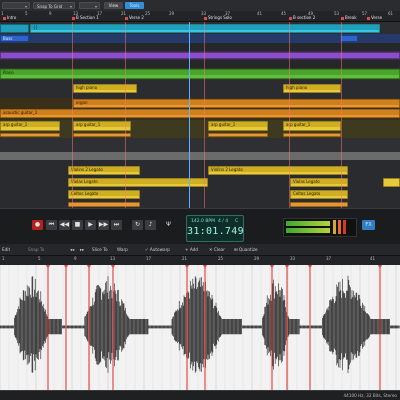 The image size is (400, 400). I want to click on clip-bass: Bass, so click(14, 38).